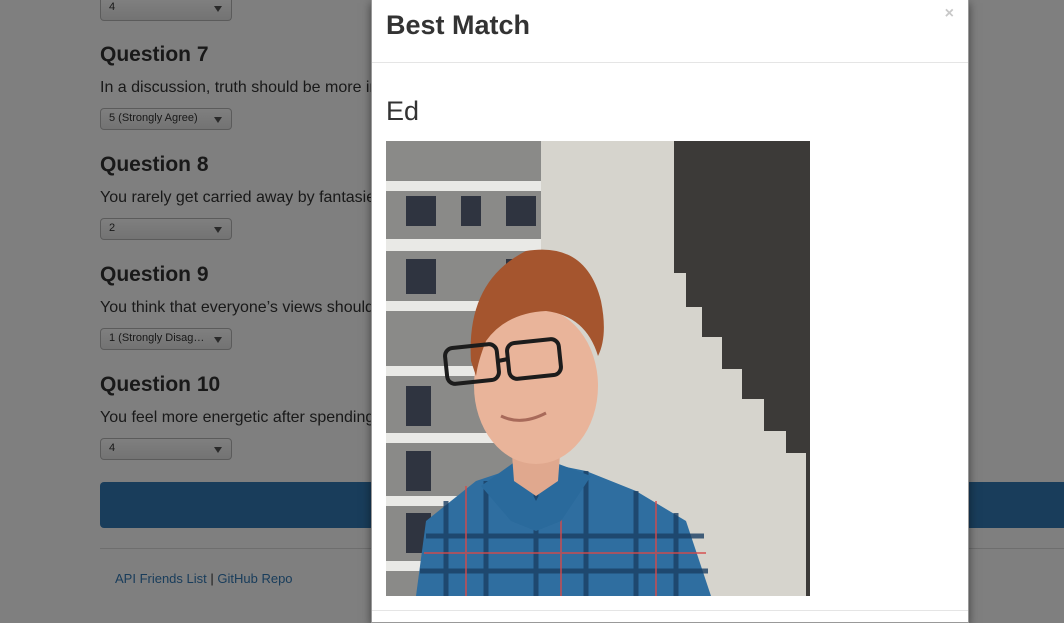  What do you see at coordinates (458, 25) in the screenshot?
I see `modal-title: Best Match` at bounding box center [458, 25].